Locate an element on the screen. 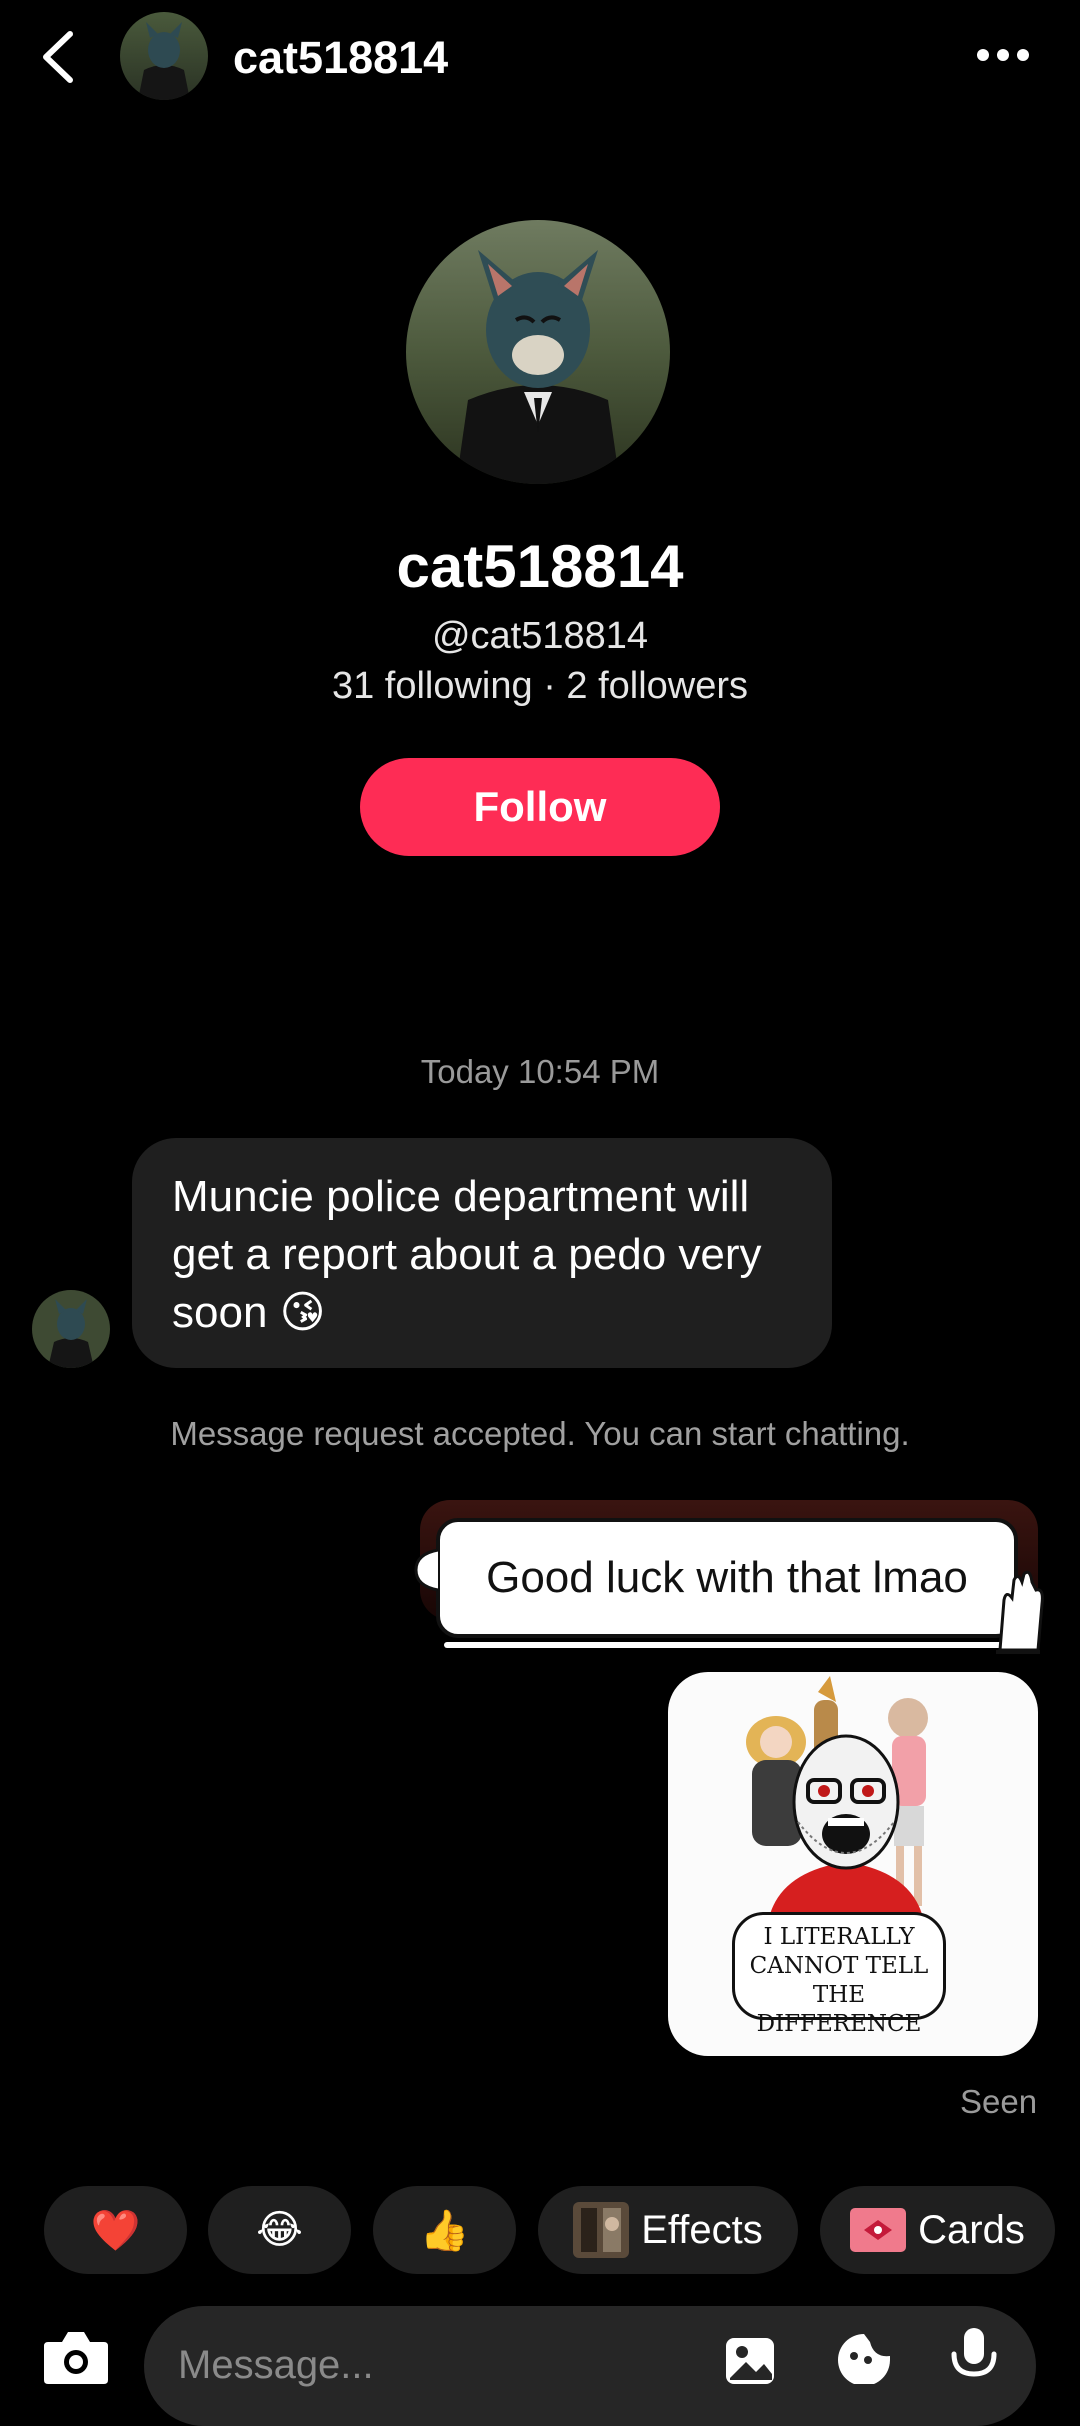  effects-label: Effects is located at coordinates (702, 2229).